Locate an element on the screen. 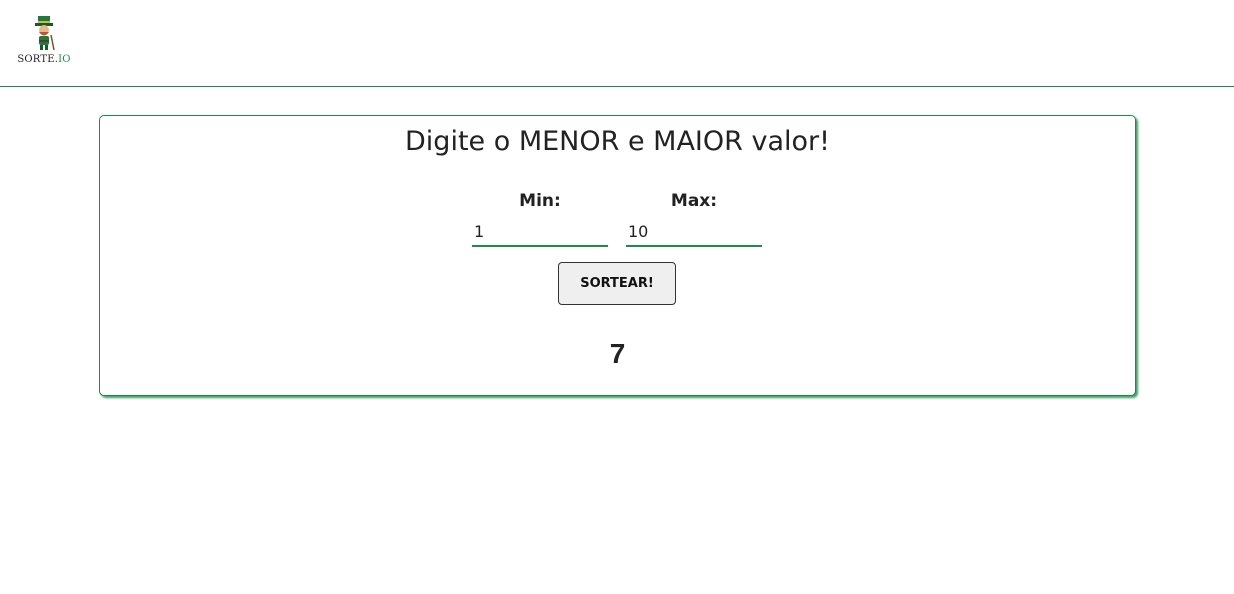 The width and height of the screenshot is (1234, 594). max-field: Max: is located at coordinates (694, 218).